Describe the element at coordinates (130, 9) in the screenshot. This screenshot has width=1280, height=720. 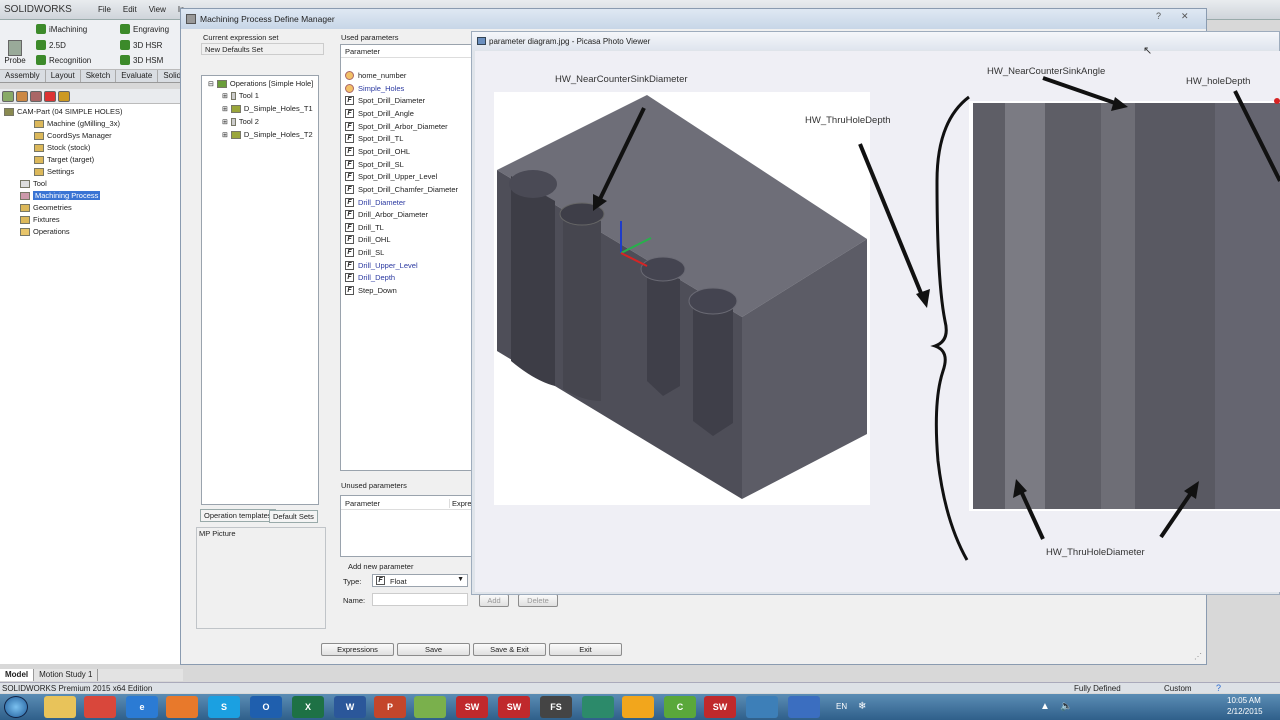
I see `menu-edit: Edit` at that location.